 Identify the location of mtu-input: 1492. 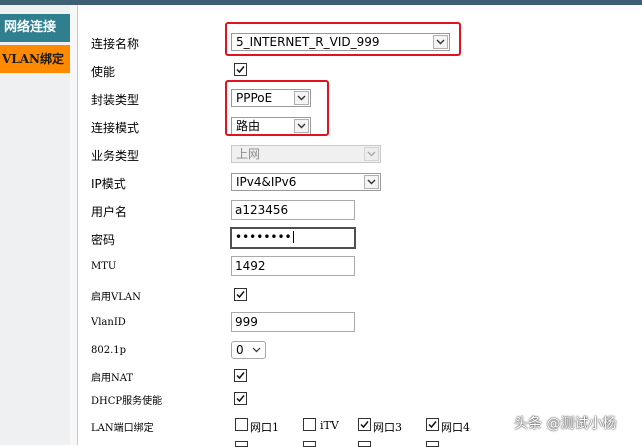
(293, 266).